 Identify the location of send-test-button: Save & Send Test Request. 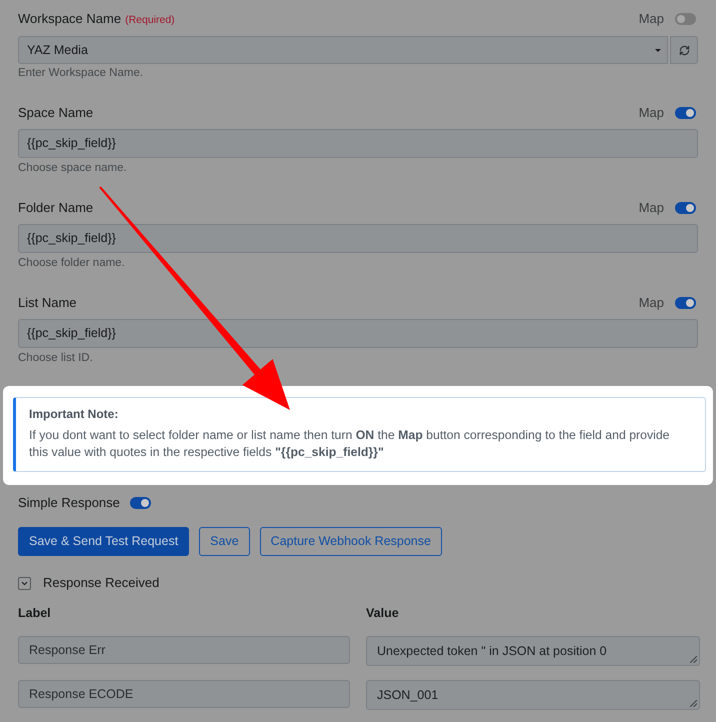
(104, 541).